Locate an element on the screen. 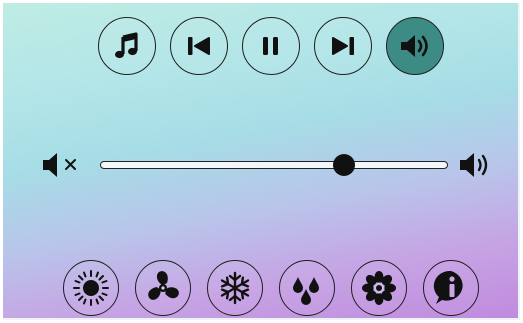 The image size is (523, 323). fan-button is located at coordinates (163, 288).